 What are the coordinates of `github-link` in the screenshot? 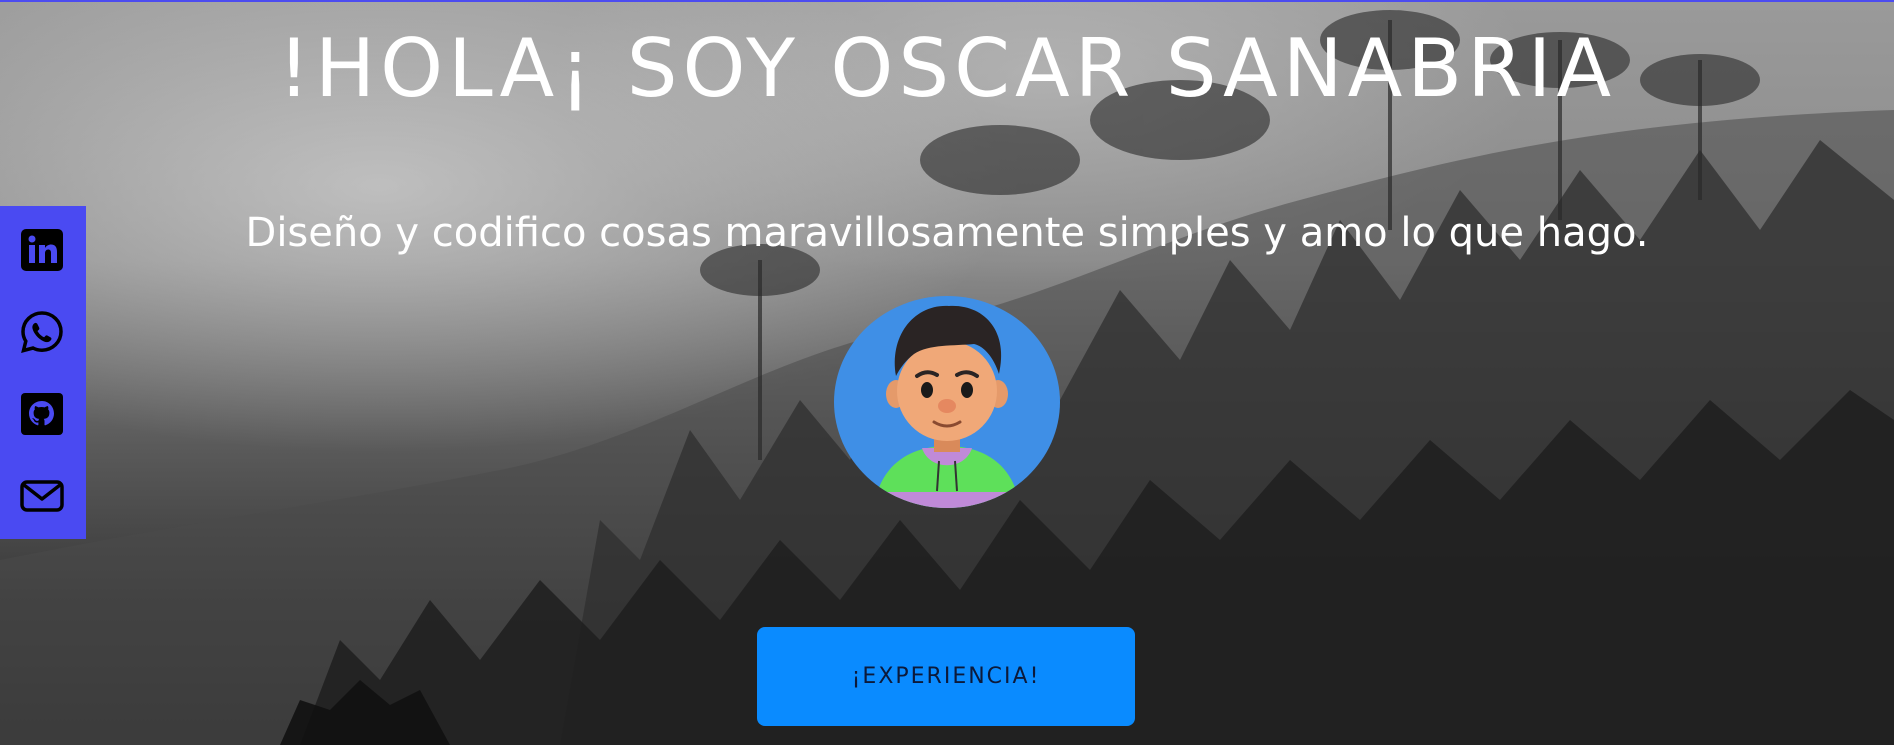 It's located at (42, 414).